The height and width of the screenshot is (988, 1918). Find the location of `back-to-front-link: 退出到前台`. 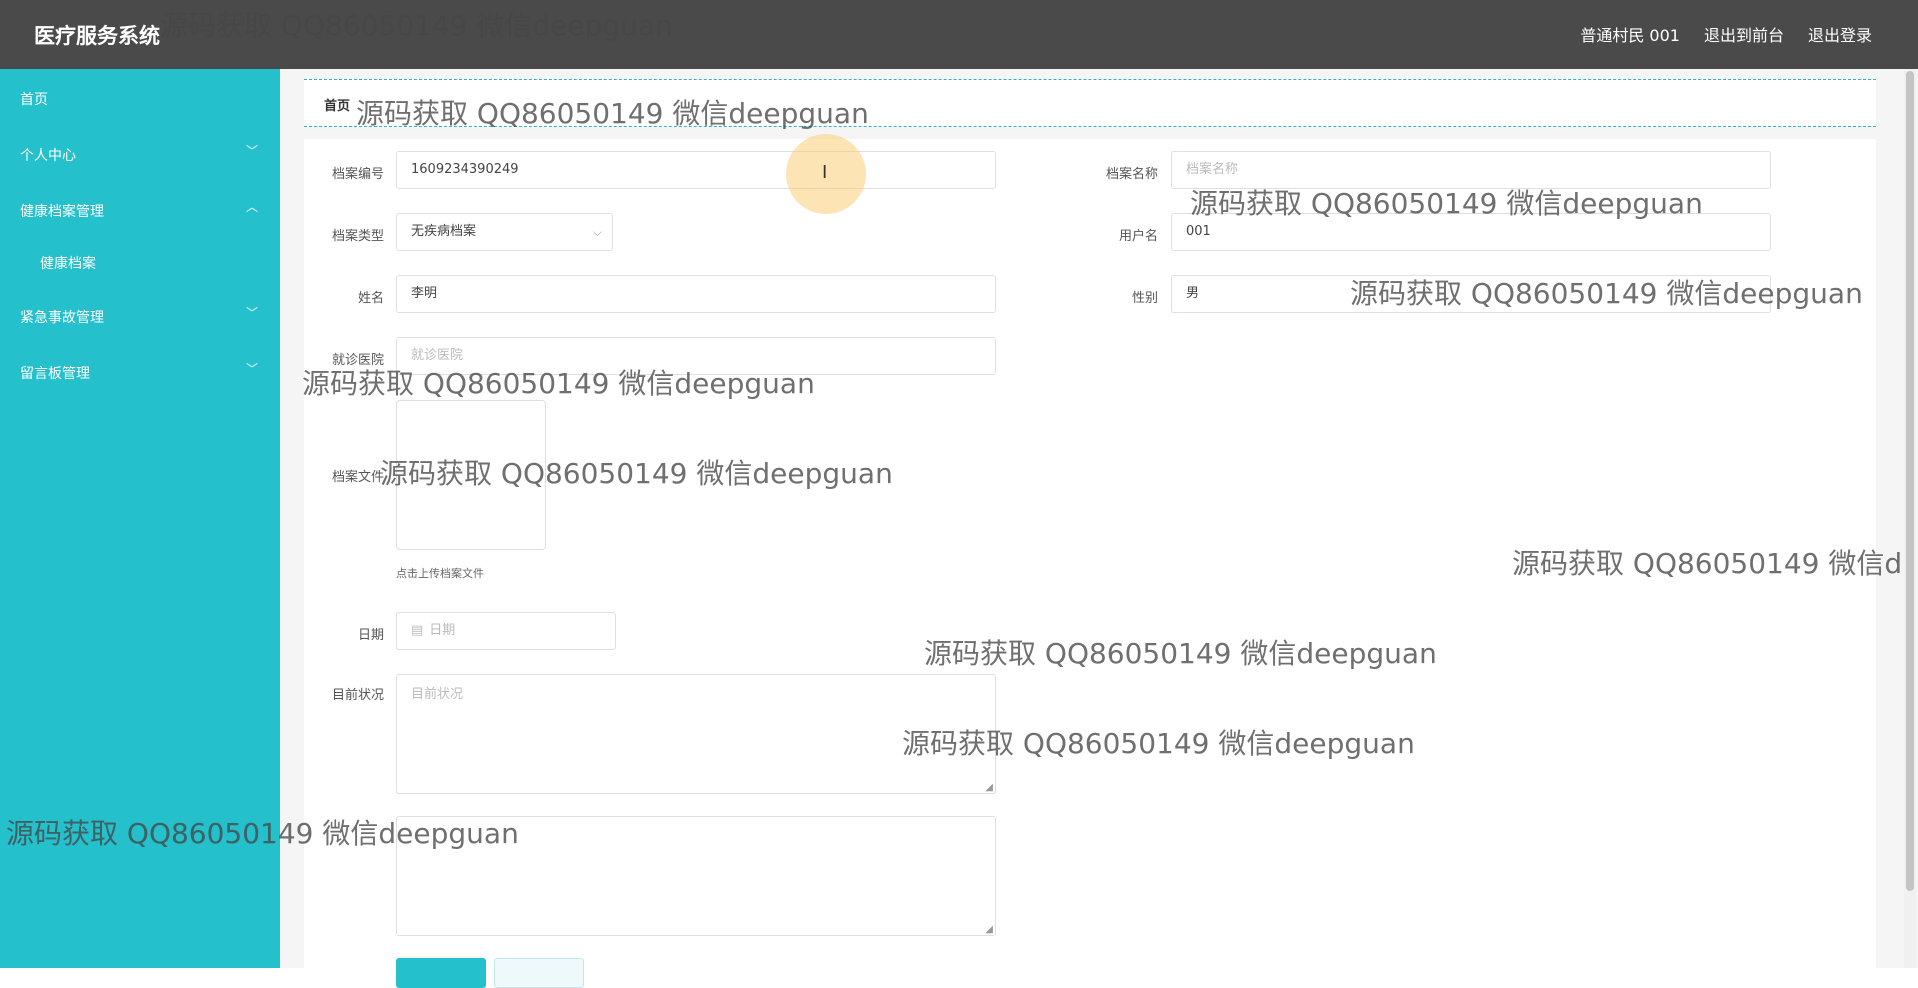

back-to-front-link: 退出到前台 is located at coordinates (1744, 34).